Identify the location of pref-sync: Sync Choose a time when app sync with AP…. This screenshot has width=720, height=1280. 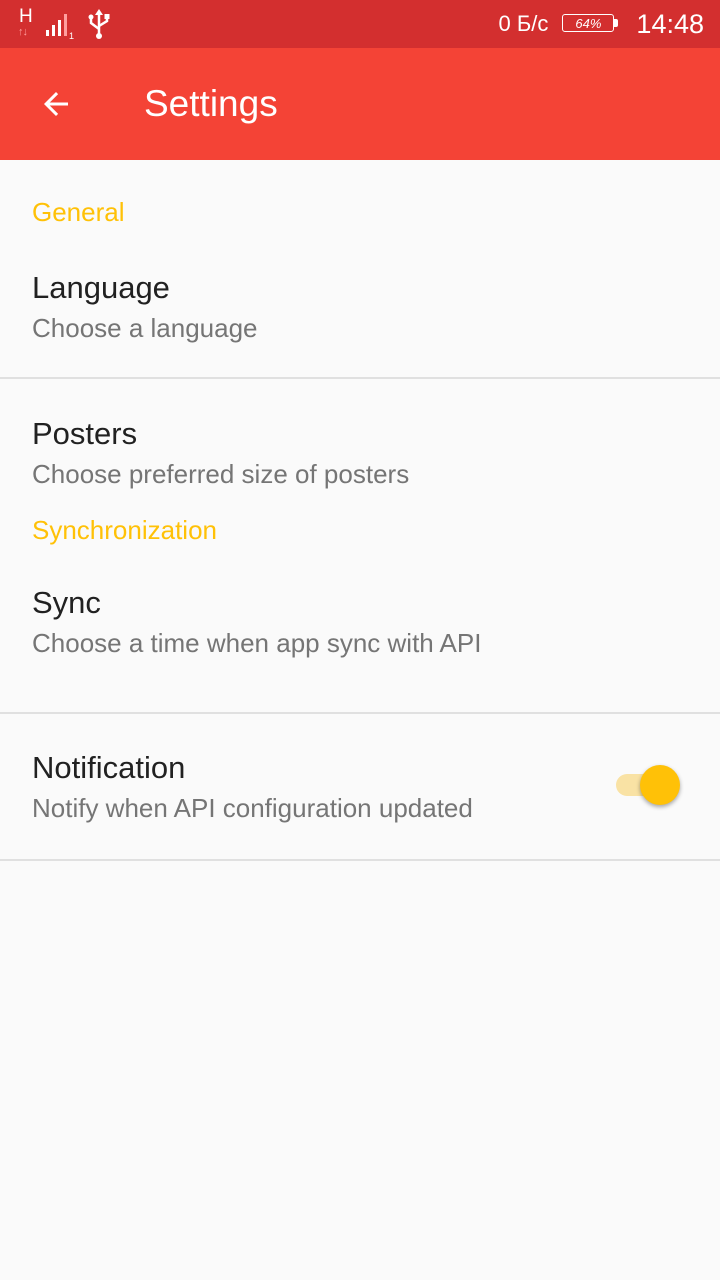
(360, 647).